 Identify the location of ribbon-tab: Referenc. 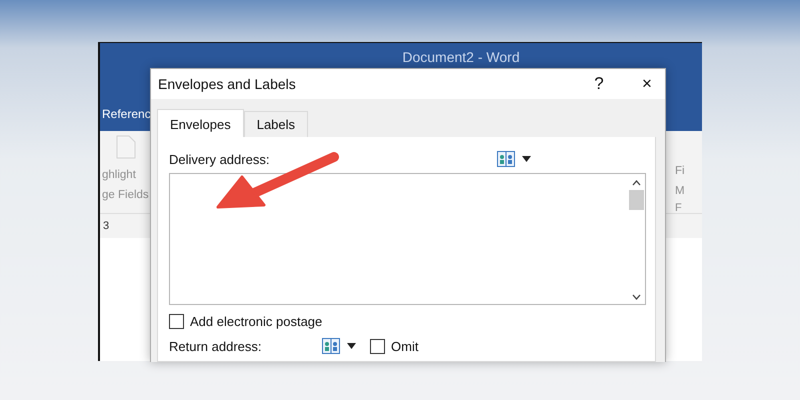
(125, 117).